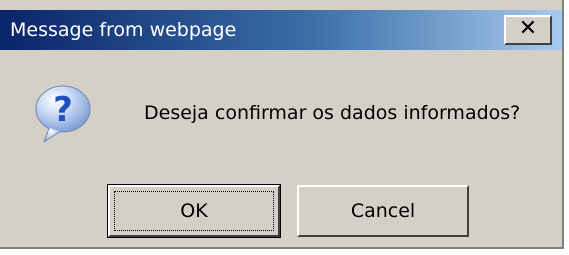 This screenshot has width=569, height=255. Describe the element at coordinates (383, 211) in the screenshot. I see `cancel-button: Cancel` at that location.